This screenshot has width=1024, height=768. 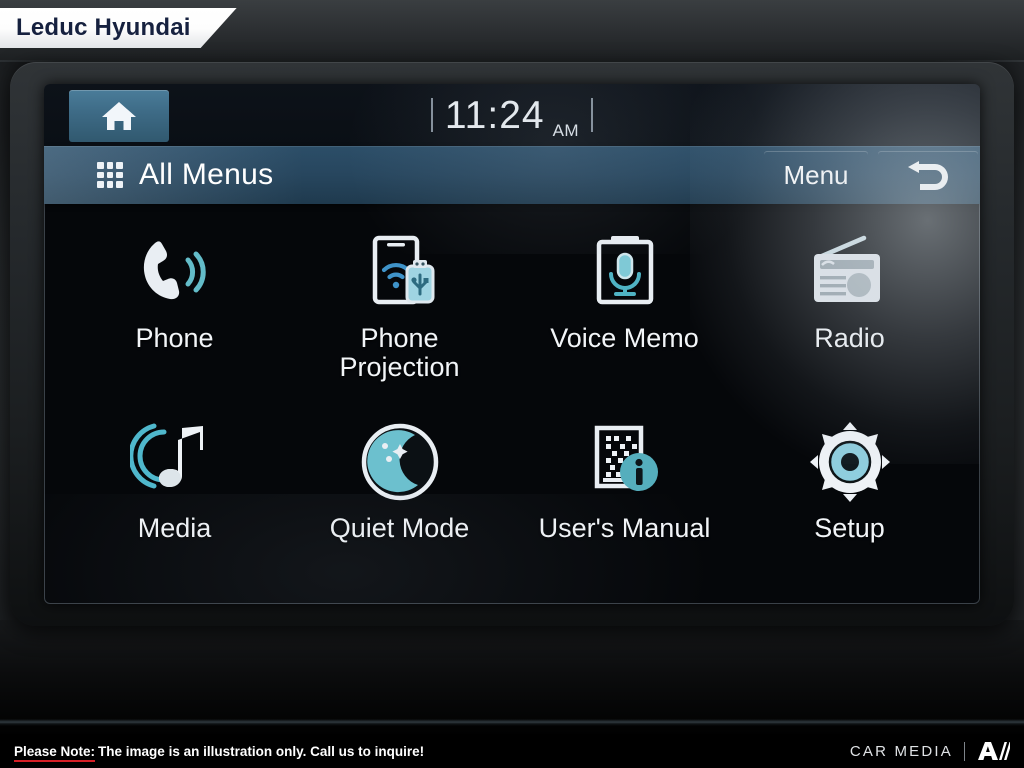 What do you see at coordinates (400, 462) in the screenshot?
I see `quiet-mode-moon-icon` at bounding box center [400, 462].